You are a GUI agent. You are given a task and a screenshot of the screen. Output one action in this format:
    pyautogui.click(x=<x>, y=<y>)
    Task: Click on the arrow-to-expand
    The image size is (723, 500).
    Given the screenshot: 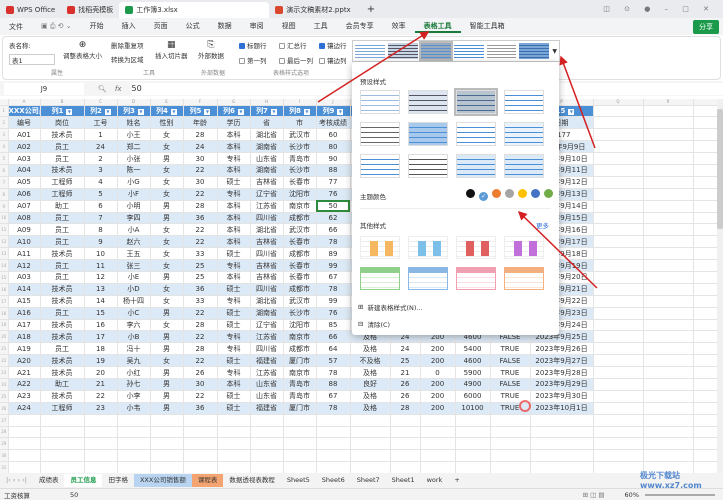 What is the action you would take?
    pyautogui.click(x=577, y=102)
    